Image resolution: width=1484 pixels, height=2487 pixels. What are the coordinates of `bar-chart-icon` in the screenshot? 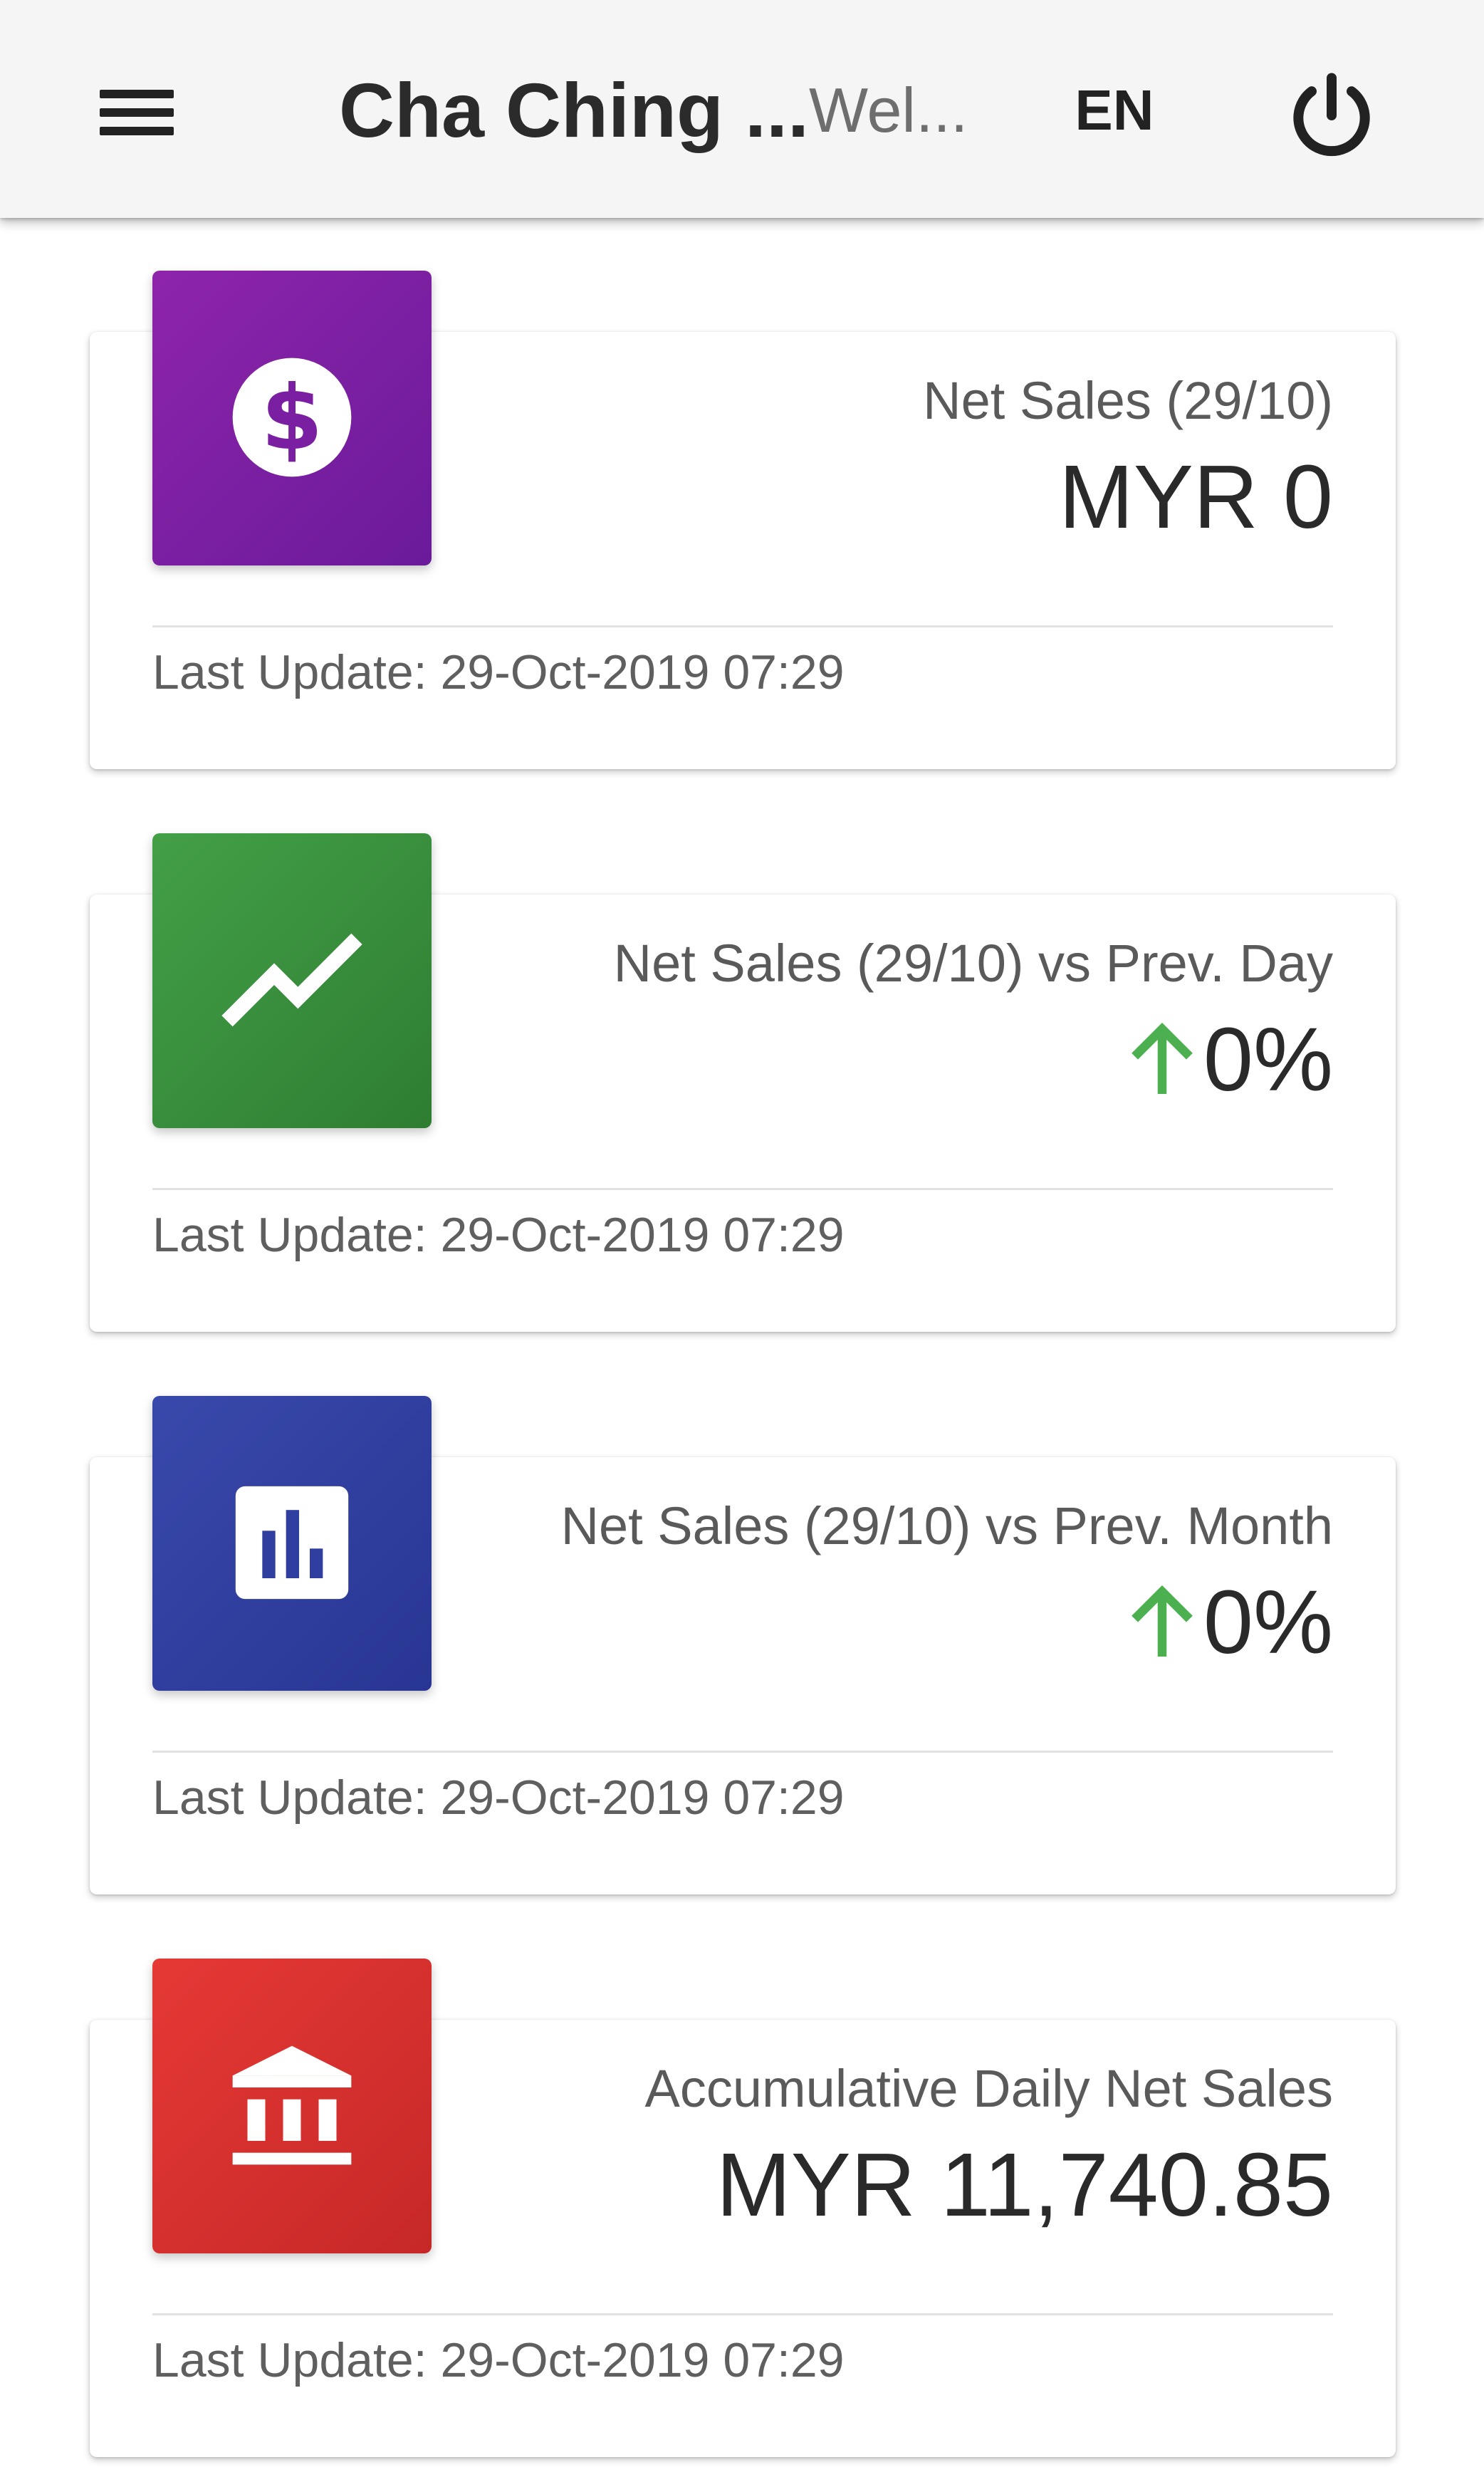 It's located at (292, 1543).